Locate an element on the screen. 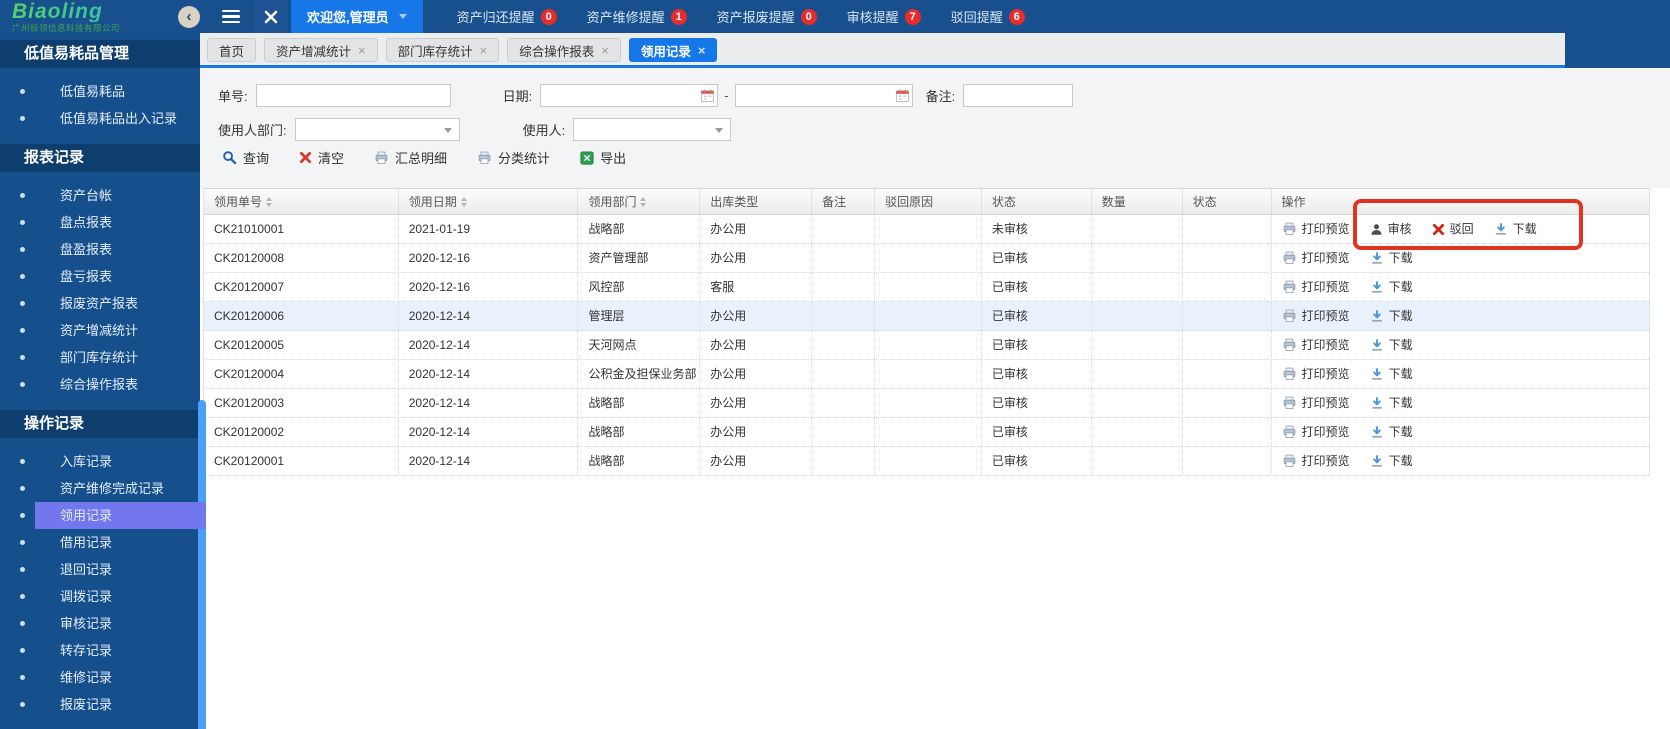 The height and width of the screenshot is (729, 1670). close-icon is located at coordinates (271, 16).